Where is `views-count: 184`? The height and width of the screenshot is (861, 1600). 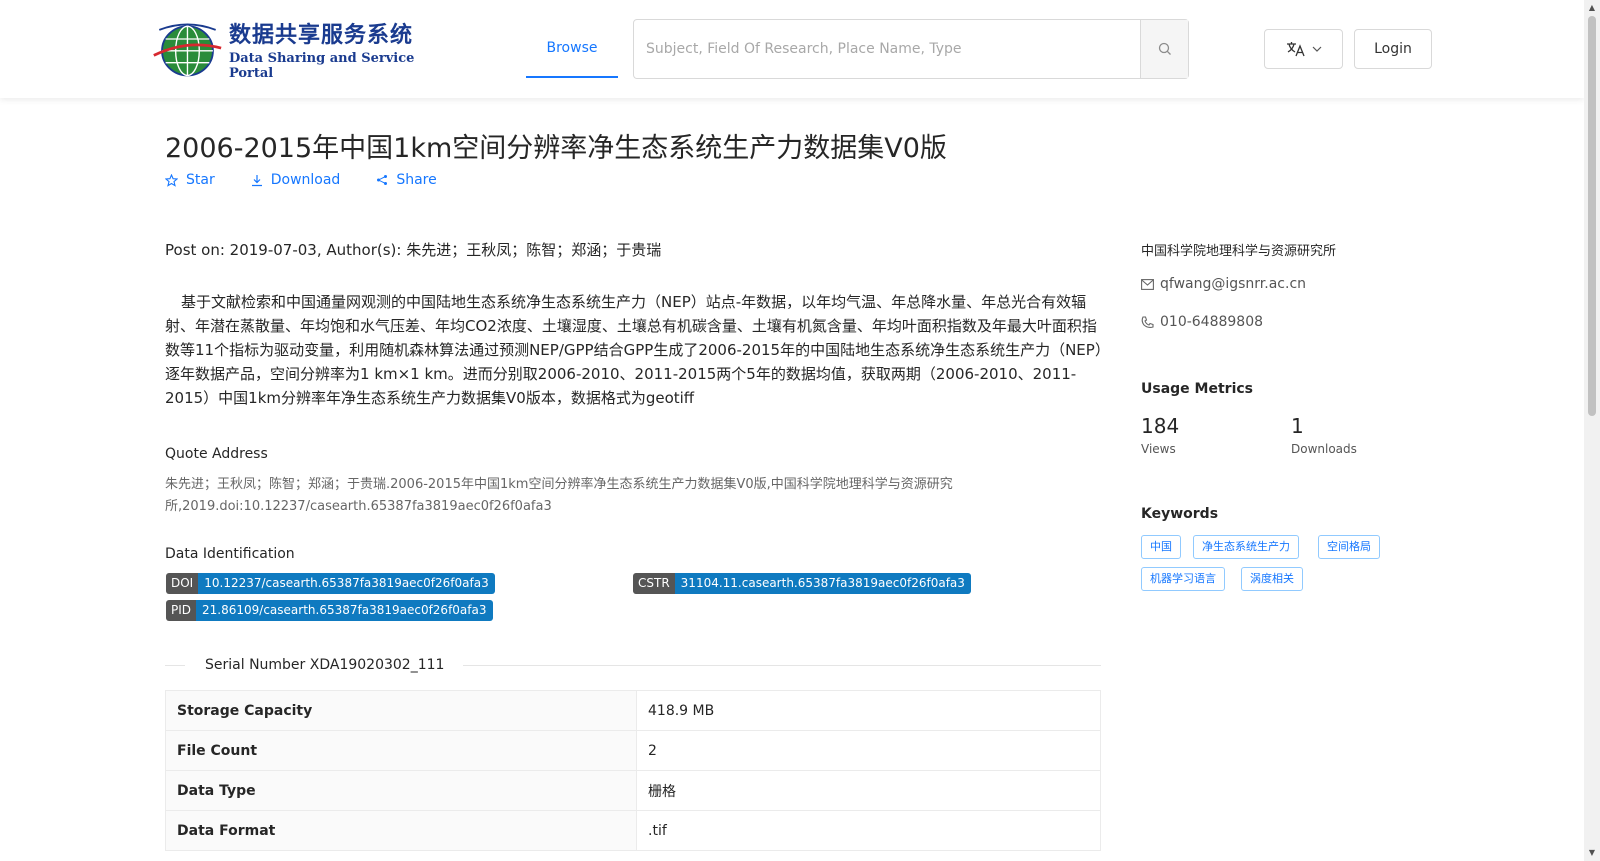
views-count: 184 is located at coordinates (1160, 426).